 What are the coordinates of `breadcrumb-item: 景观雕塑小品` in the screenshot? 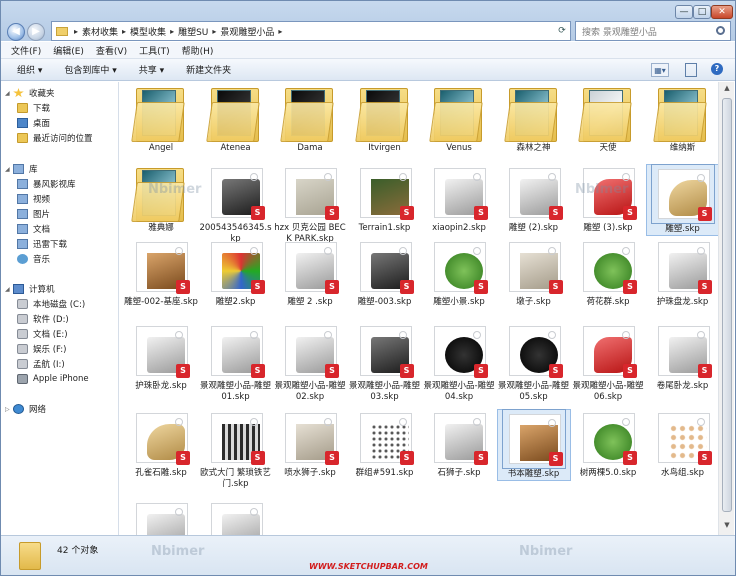 It's located at (247, 31).